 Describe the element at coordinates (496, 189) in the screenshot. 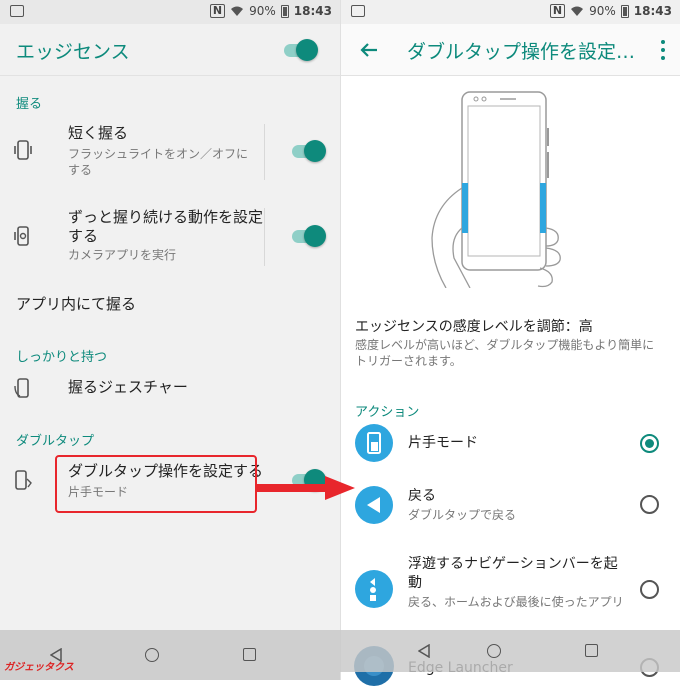

I see `phone-hand-illustration` at that location.